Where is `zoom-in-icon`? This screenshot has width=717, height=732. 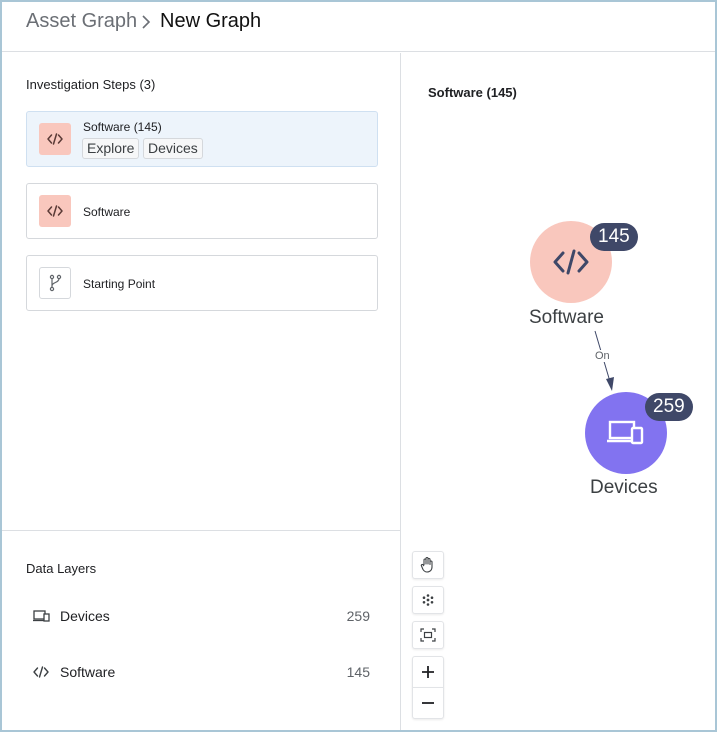
zoom-in-icon is located at coordinates (428, 672).